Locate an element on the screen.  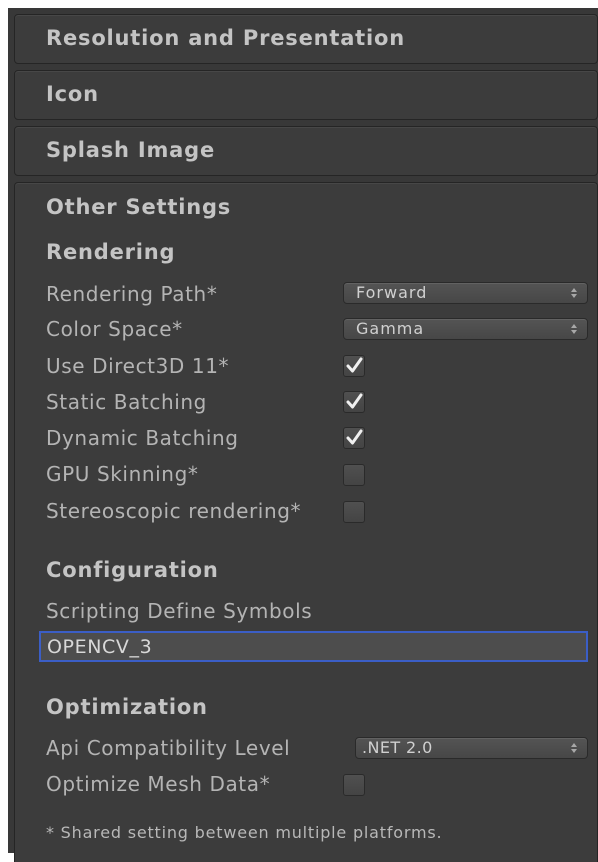
optimize-mesh-data-label: Optimize Mesh Data* is located at coordinates (158, 784).